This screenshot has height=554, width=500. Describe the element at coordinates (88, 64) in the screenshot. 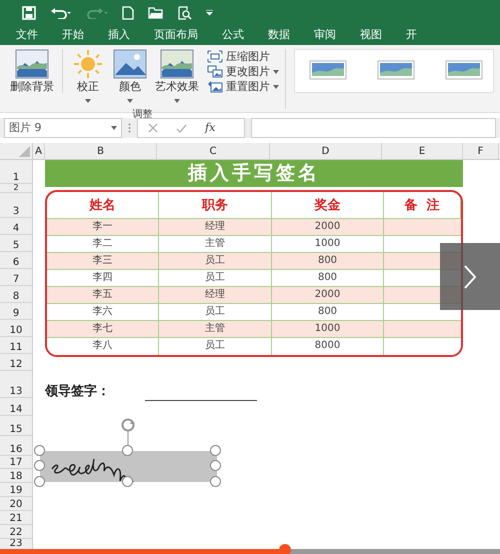

I see `sun-icon` at that location.